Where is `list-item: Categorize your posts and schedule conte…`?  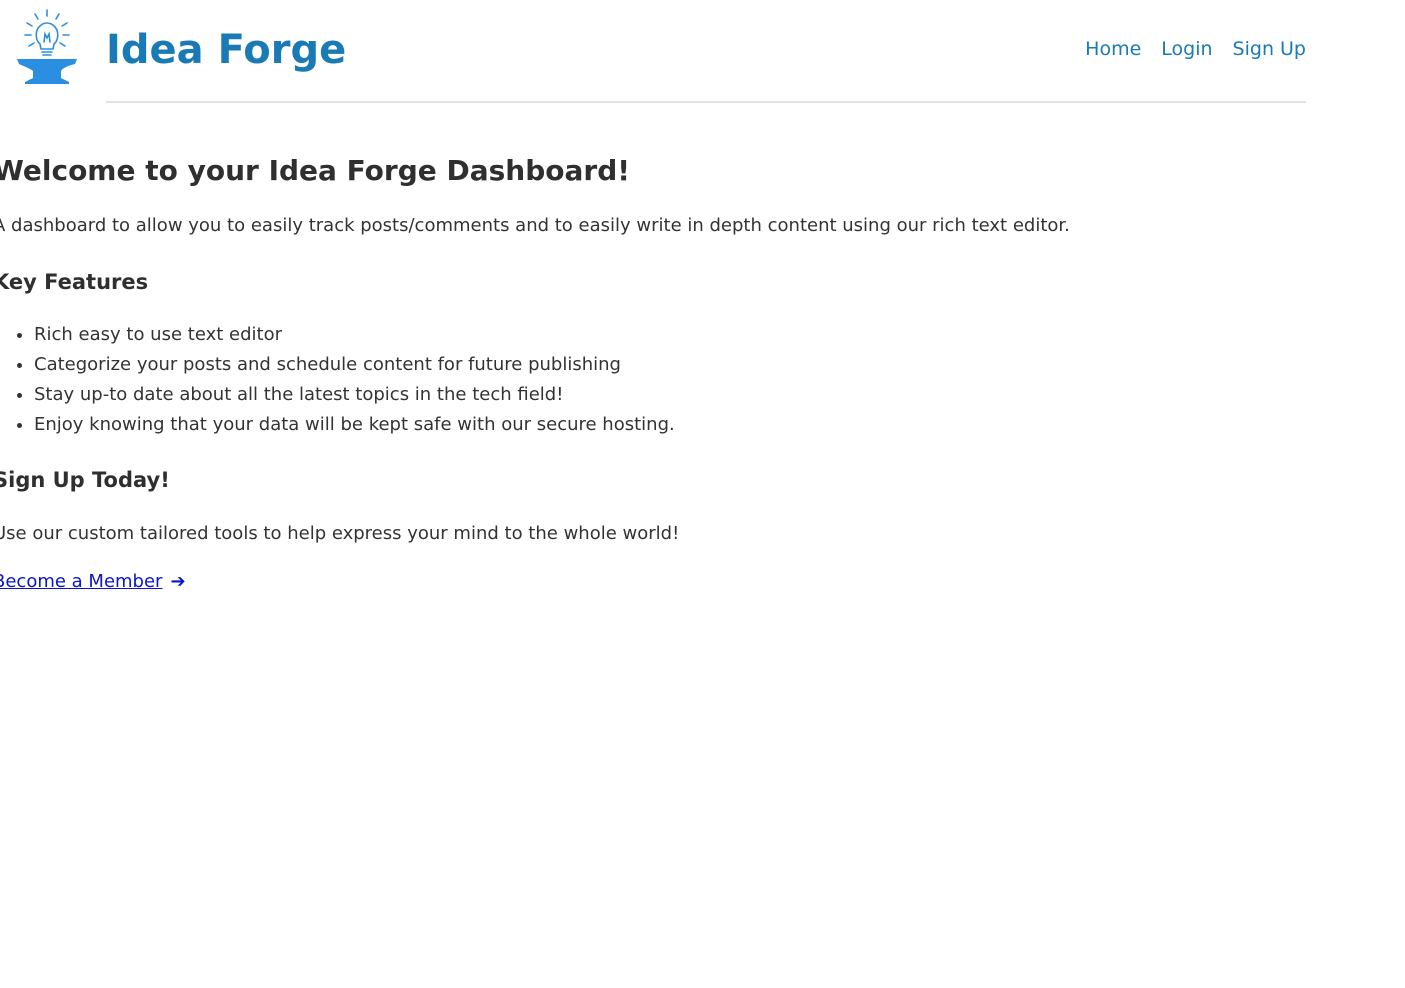
list-item: Categorize your posts and schedule conte… is located at coordinates (613, 365).